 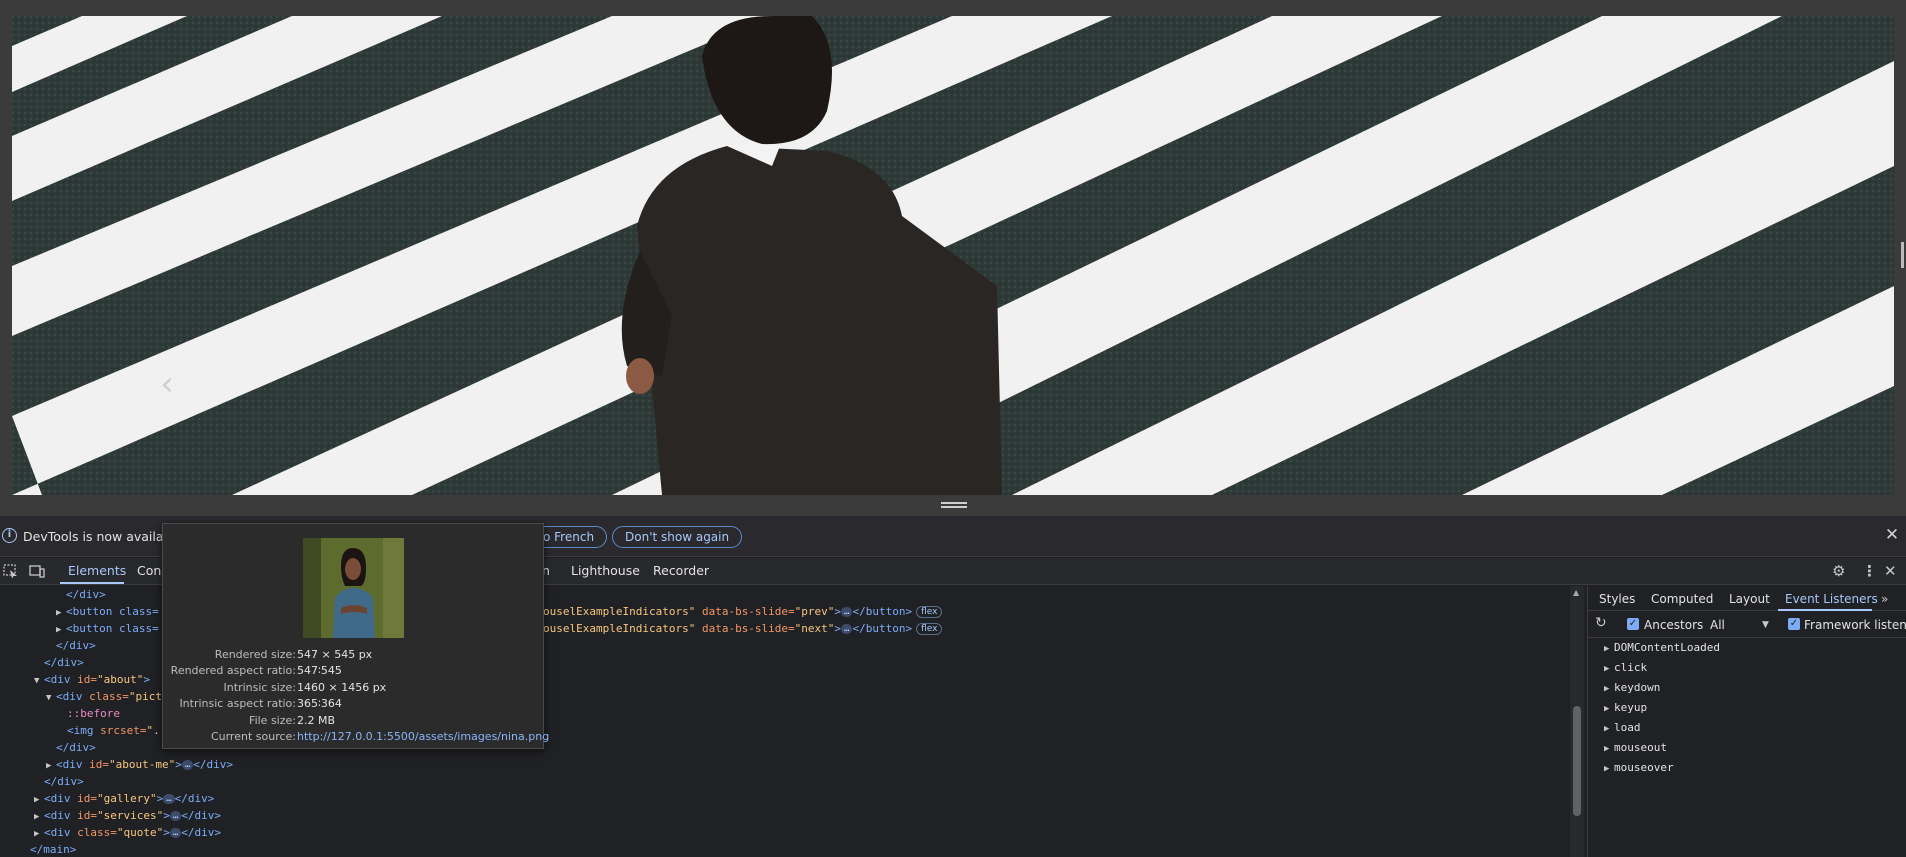 What do you see at coordinates (1838, 571) in the screenshot?
I see `settings-gear-icon: ⚙` at bounding box center [1838, 571].